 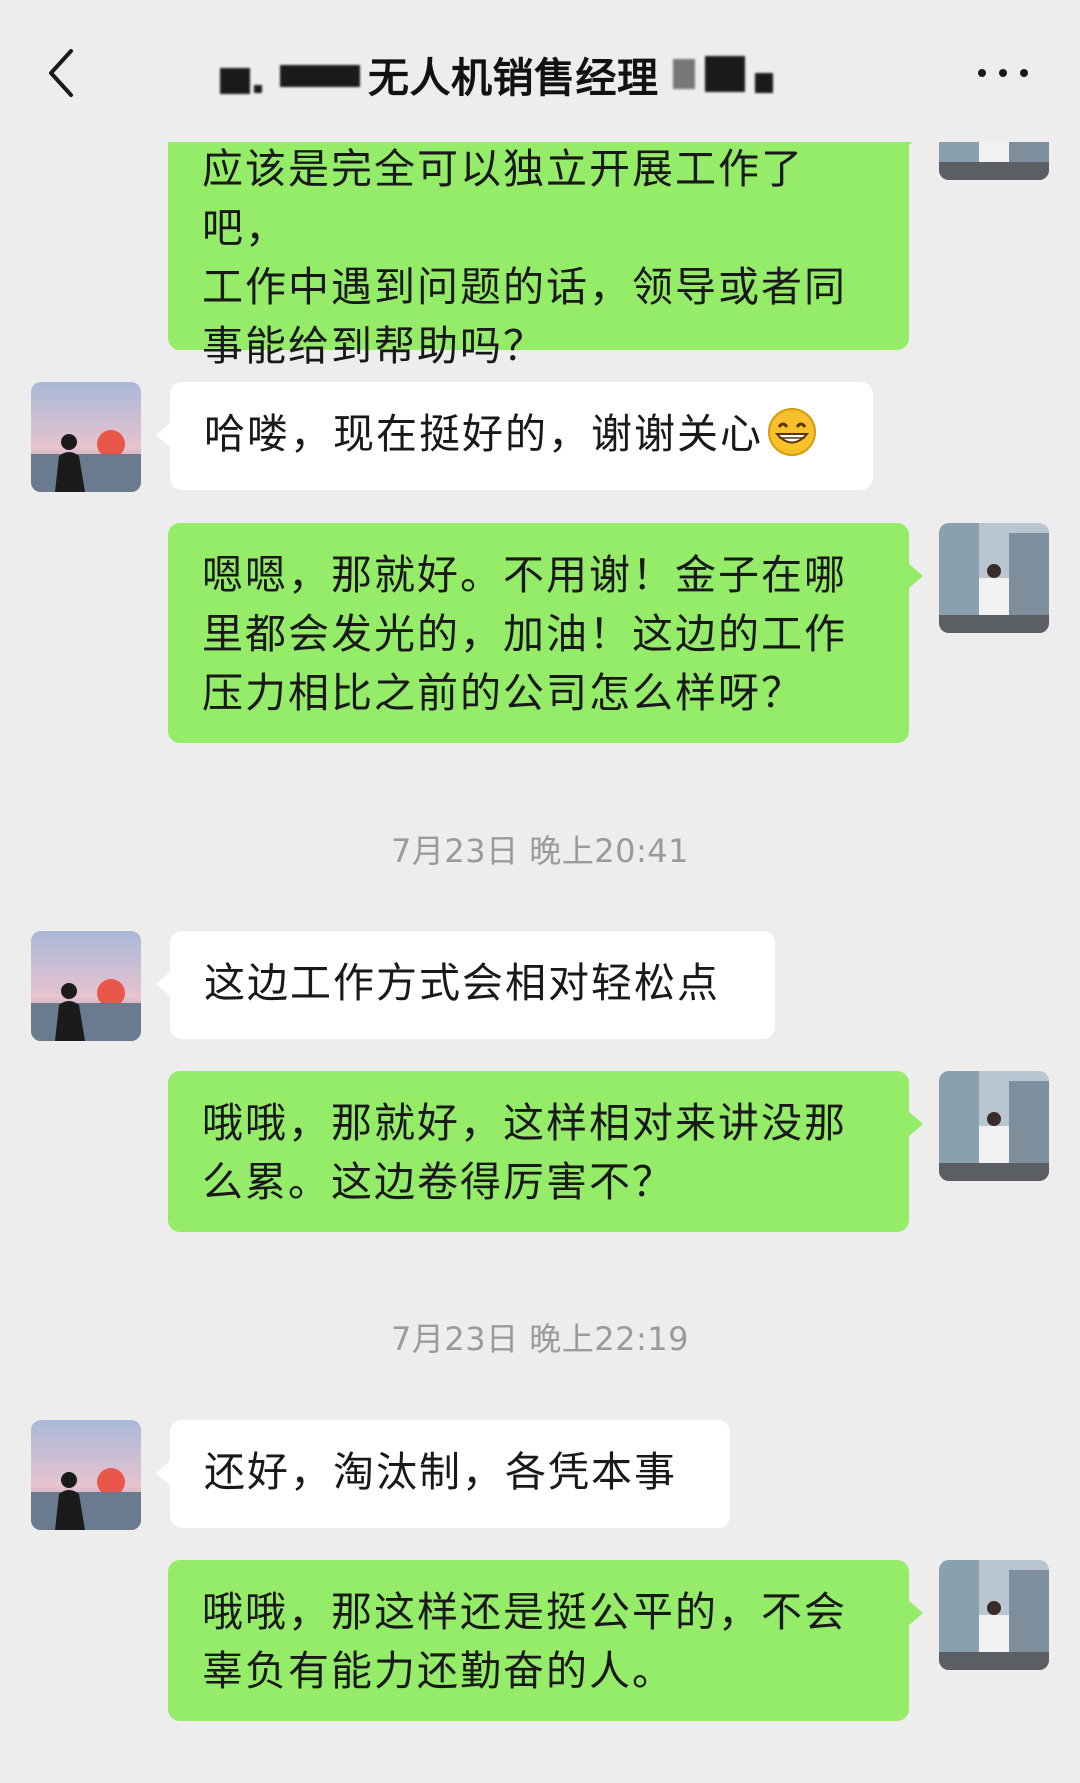 What do you see at coordinates (524, 287) in the screenshot?
I see `message-line: 工作中遇到问题的话，领导或者同` at bounding box center [524, 287].